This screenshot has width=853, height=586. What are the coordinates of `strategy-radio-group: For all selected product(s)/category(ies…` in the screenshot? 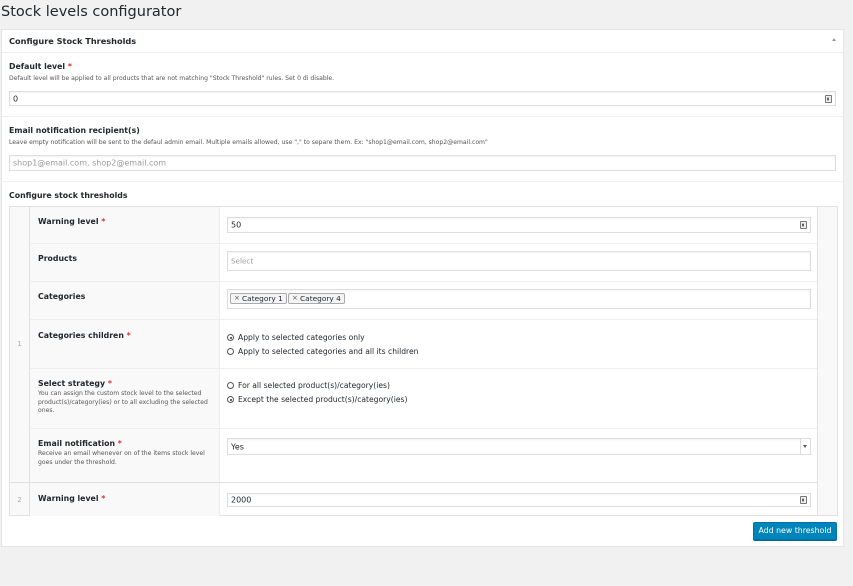 It's located at (377, 396).